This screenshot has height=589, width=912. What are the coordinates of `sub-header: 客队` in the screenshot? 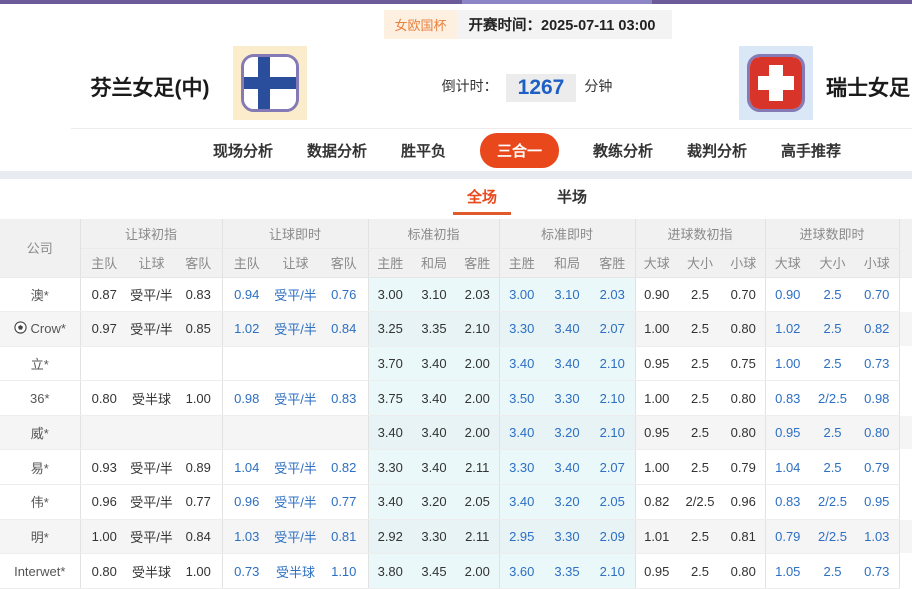 It's located at (199, 263).